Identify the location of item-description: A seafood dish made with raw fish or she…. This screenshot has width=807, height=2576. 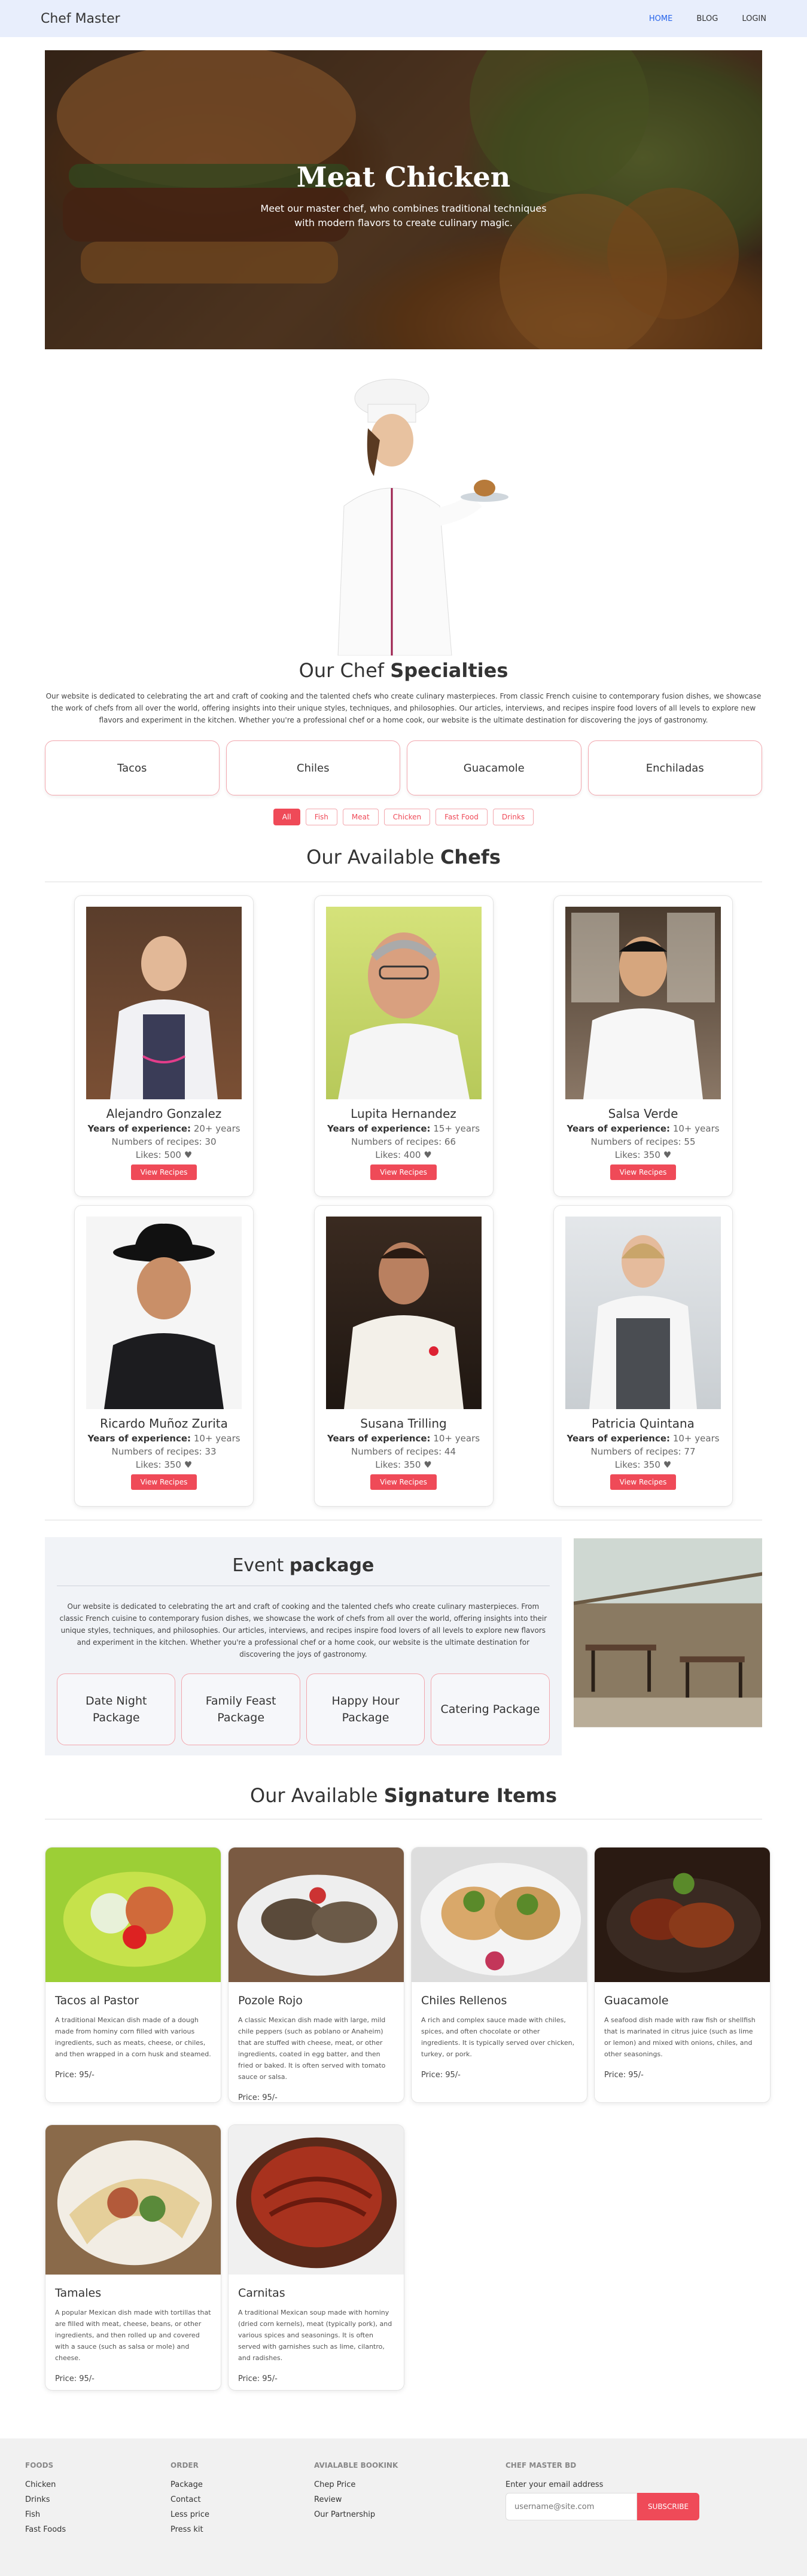
(680, 2037).